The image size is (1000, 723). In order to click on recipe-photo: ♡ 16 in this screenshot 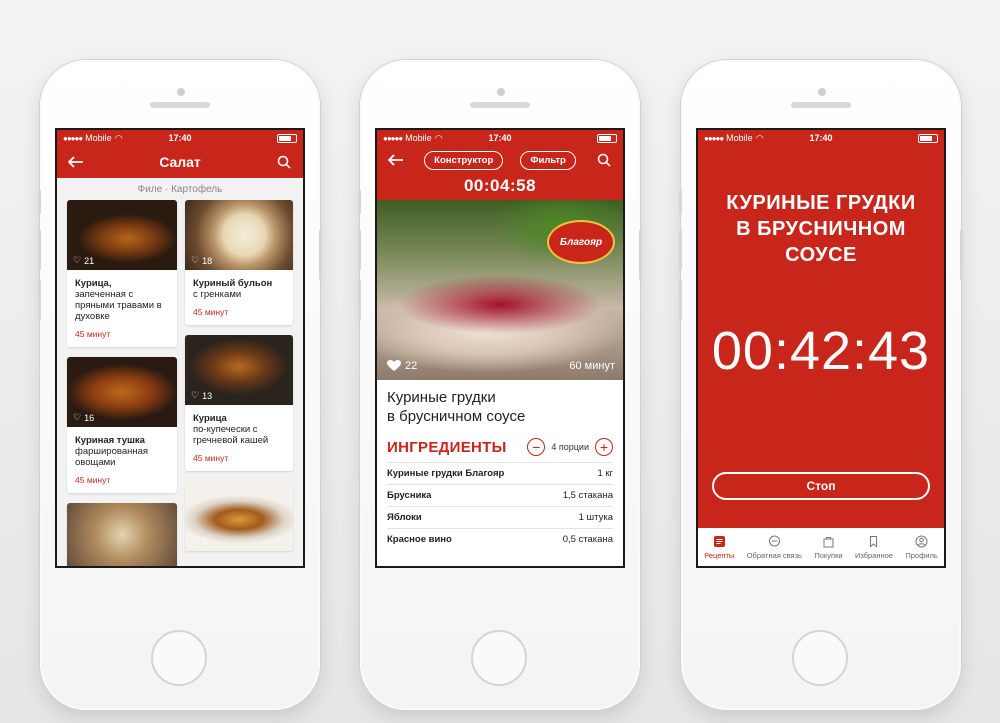, I will do `click(122, 392)`.